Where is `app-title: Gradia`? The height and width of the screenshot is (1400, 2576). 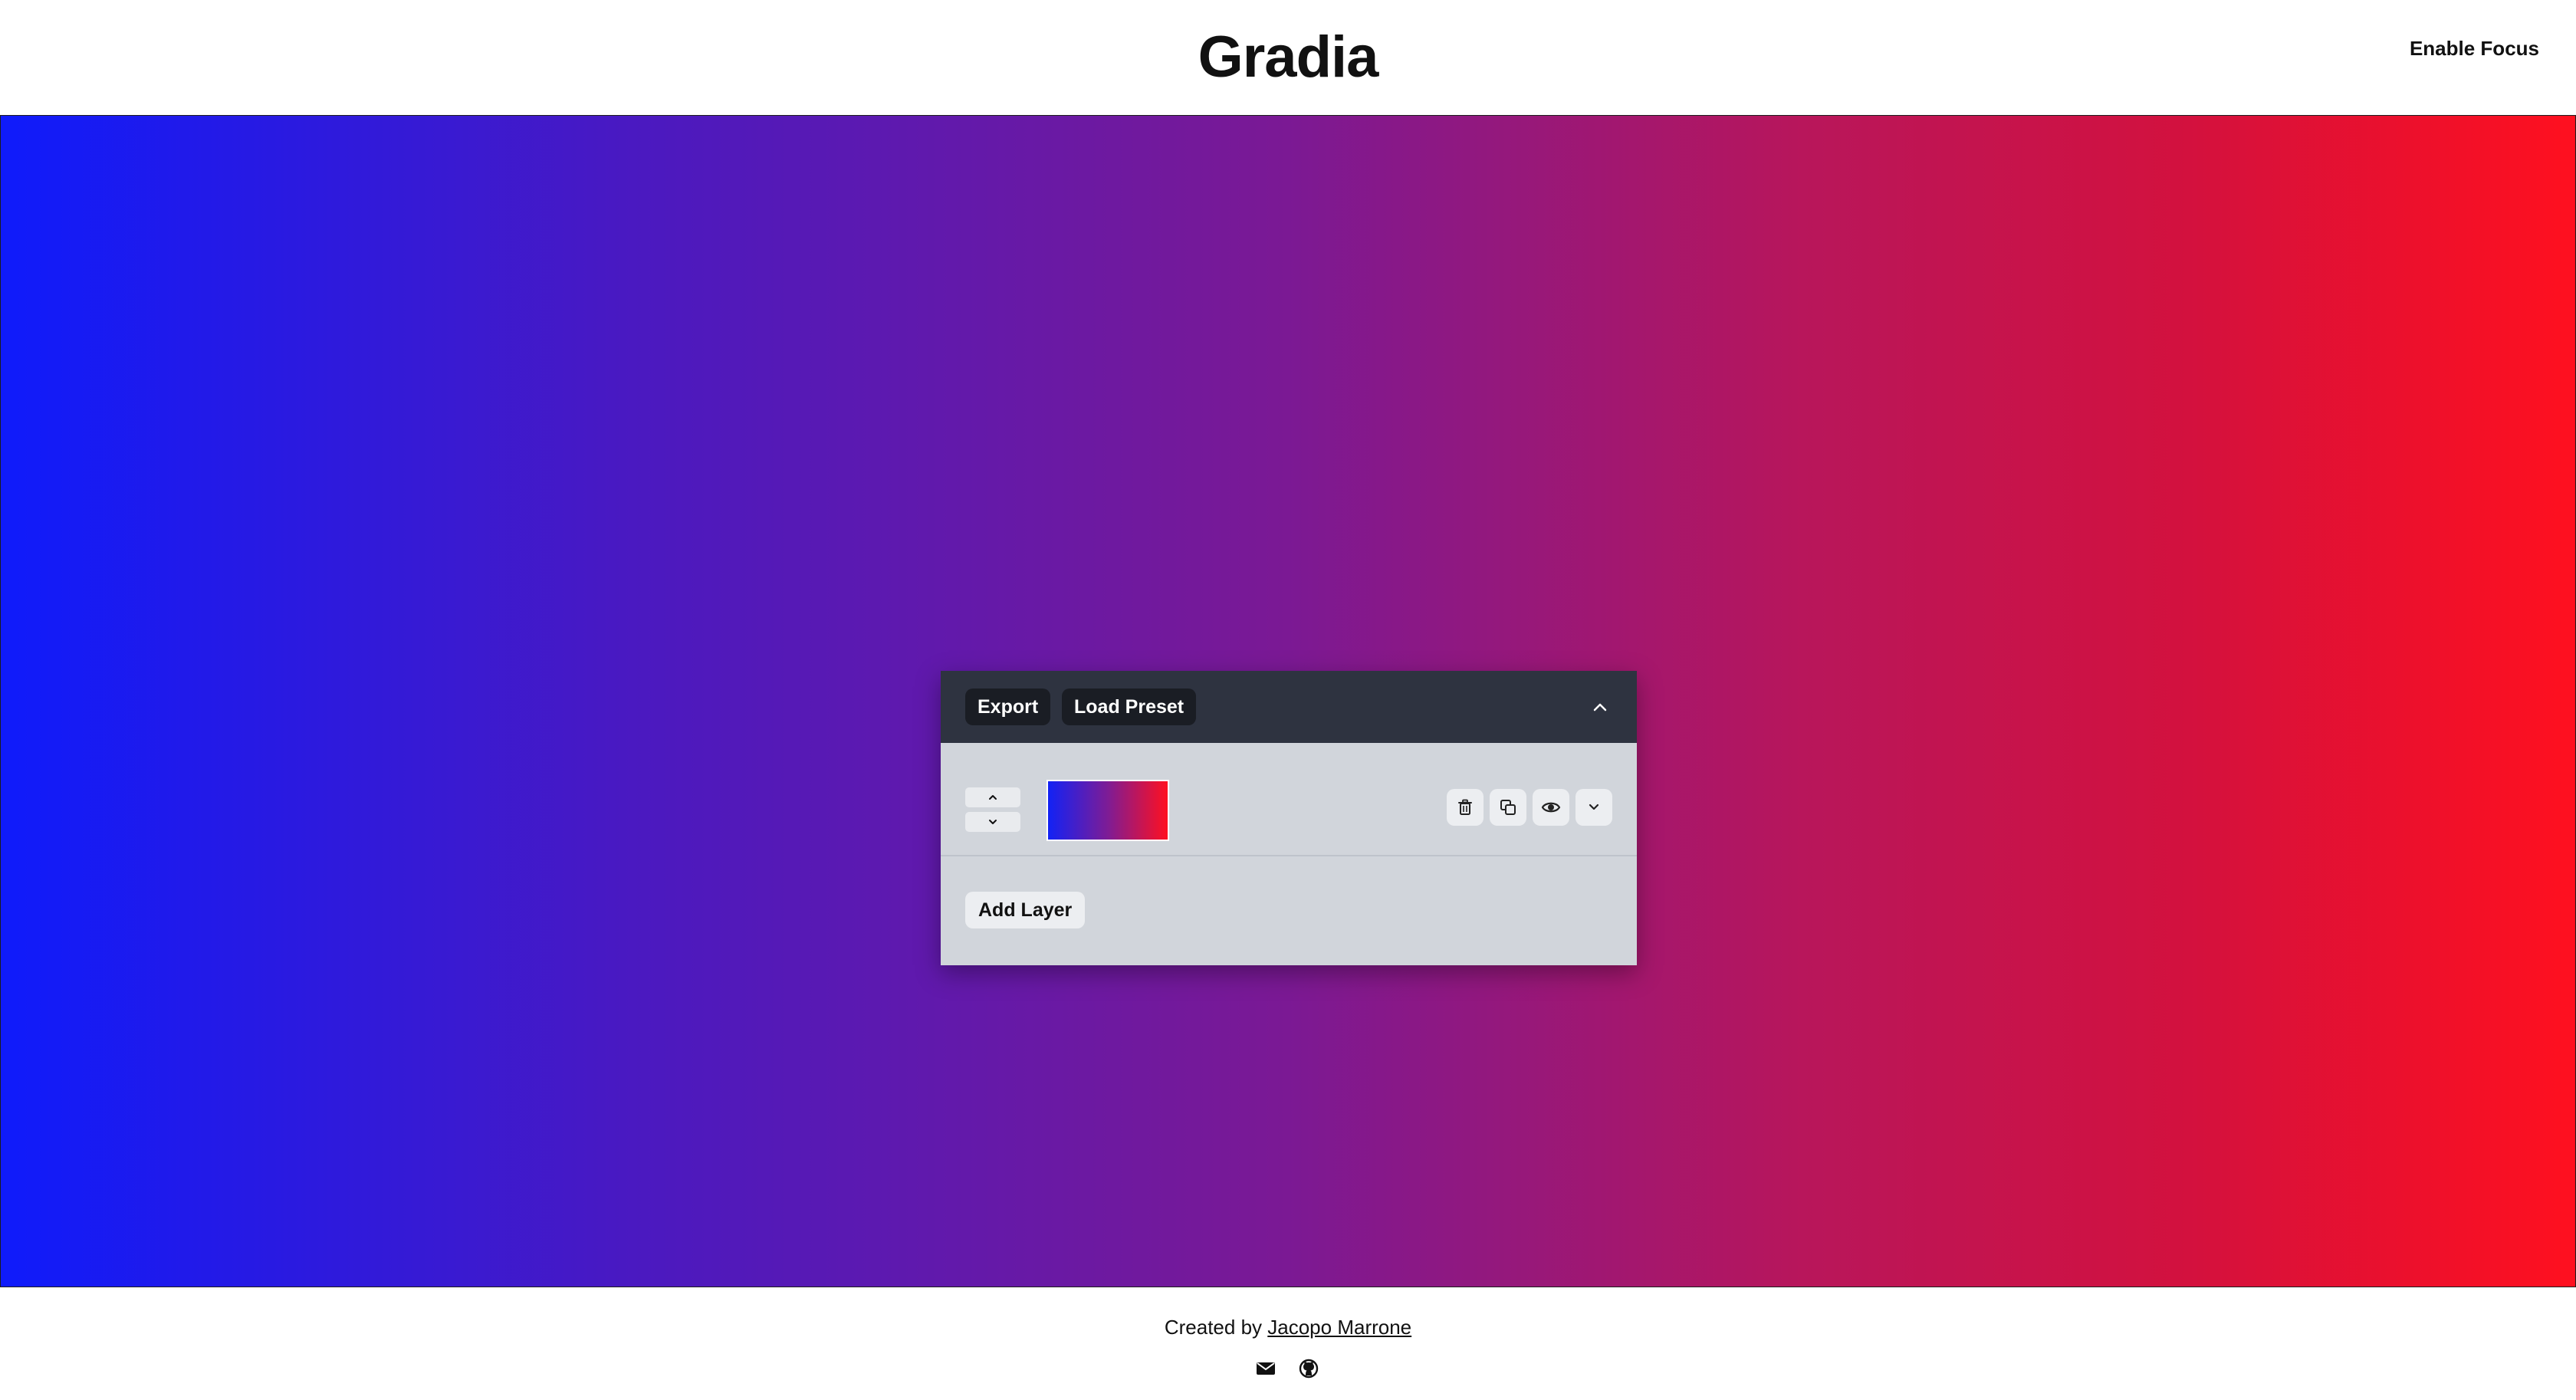 app-title: Gradia is located at coordinates (1288, 57).